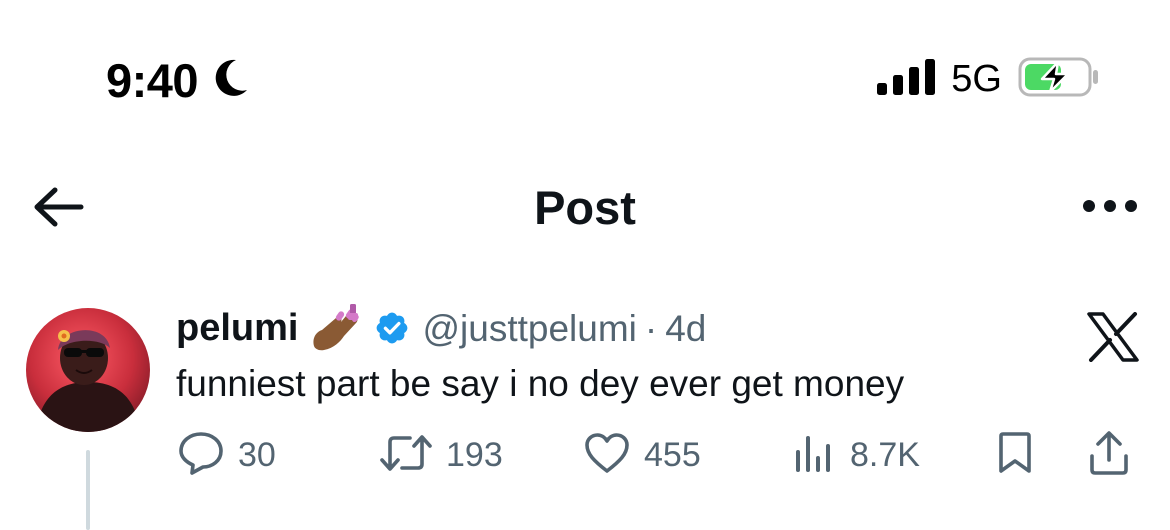 The image size is (1170, 530). Describe the element at coordinates (406, 455) in the screenshot. I see `repost-icon` at that location.